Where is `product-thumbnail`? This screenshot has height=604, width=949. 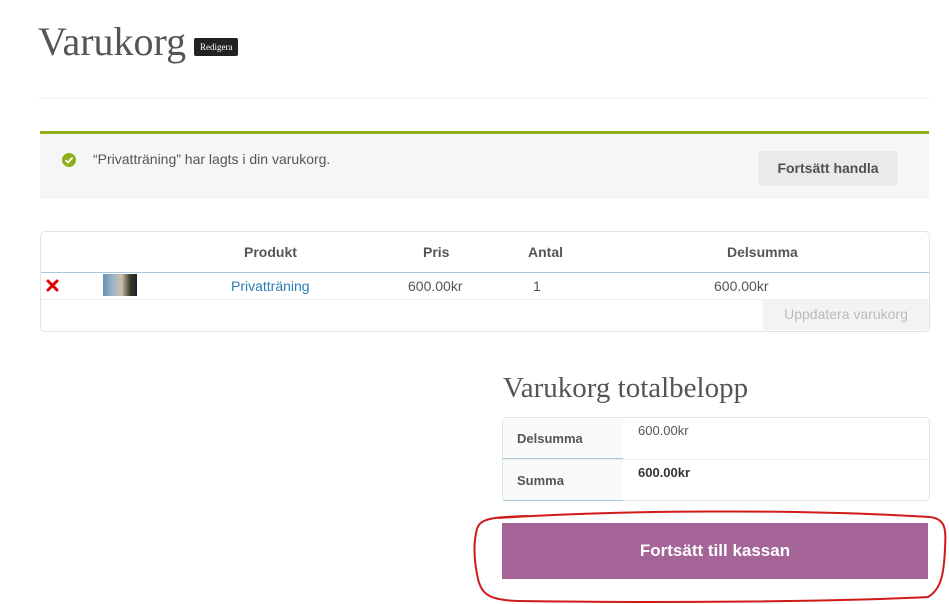 product-thumbnail is located at coordinates (120, 285).